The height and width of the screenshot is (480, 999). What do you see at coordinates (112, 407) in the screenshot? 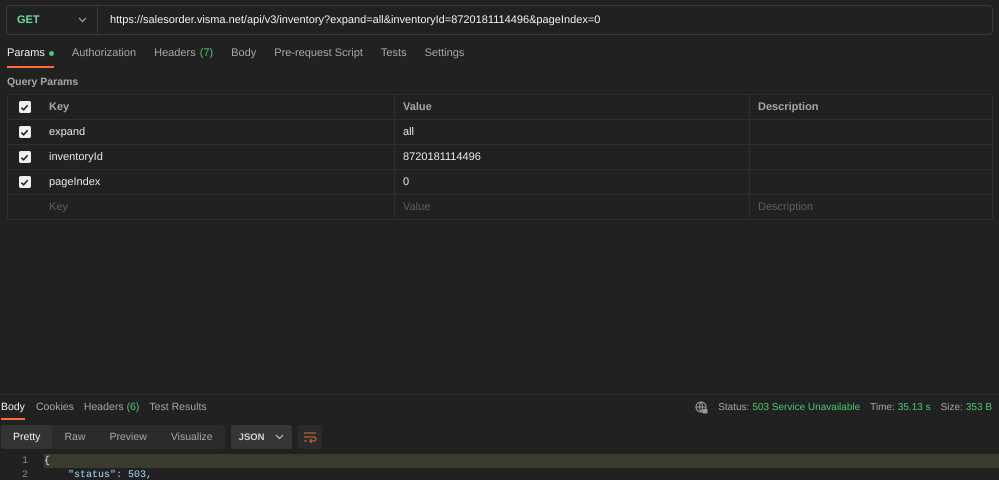
I see `response-tab: Headers (6)` at bounding box center [112, 407].